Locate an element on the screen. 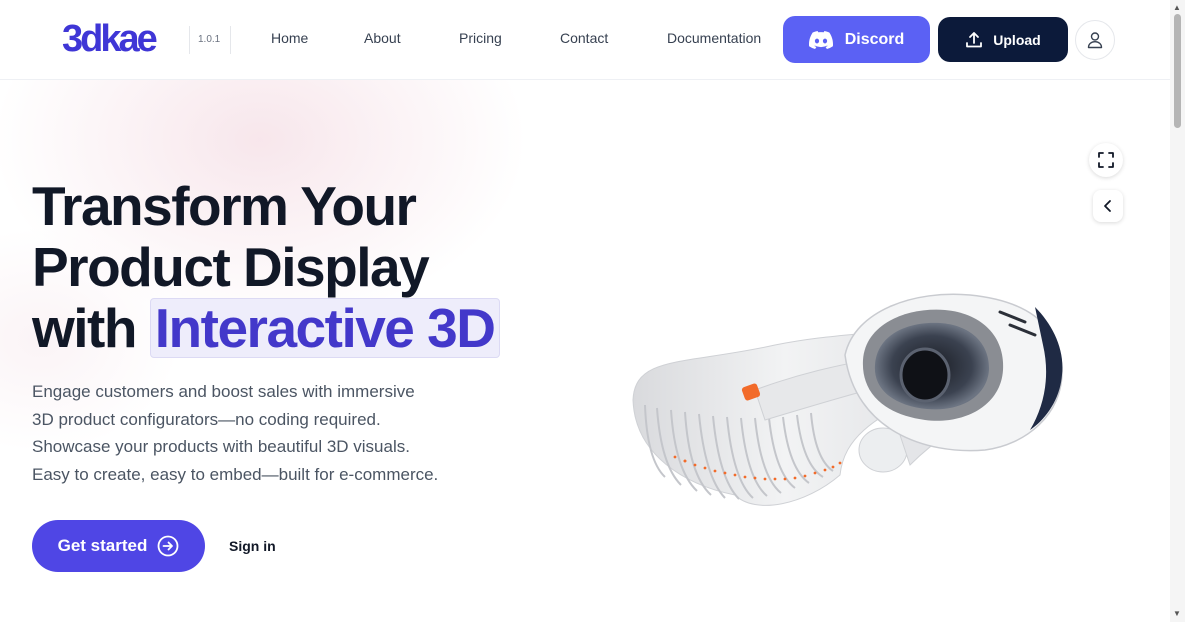 This screenshot has height=622, width=1185. discord-button: Discord is located at coordinates (856, 39).